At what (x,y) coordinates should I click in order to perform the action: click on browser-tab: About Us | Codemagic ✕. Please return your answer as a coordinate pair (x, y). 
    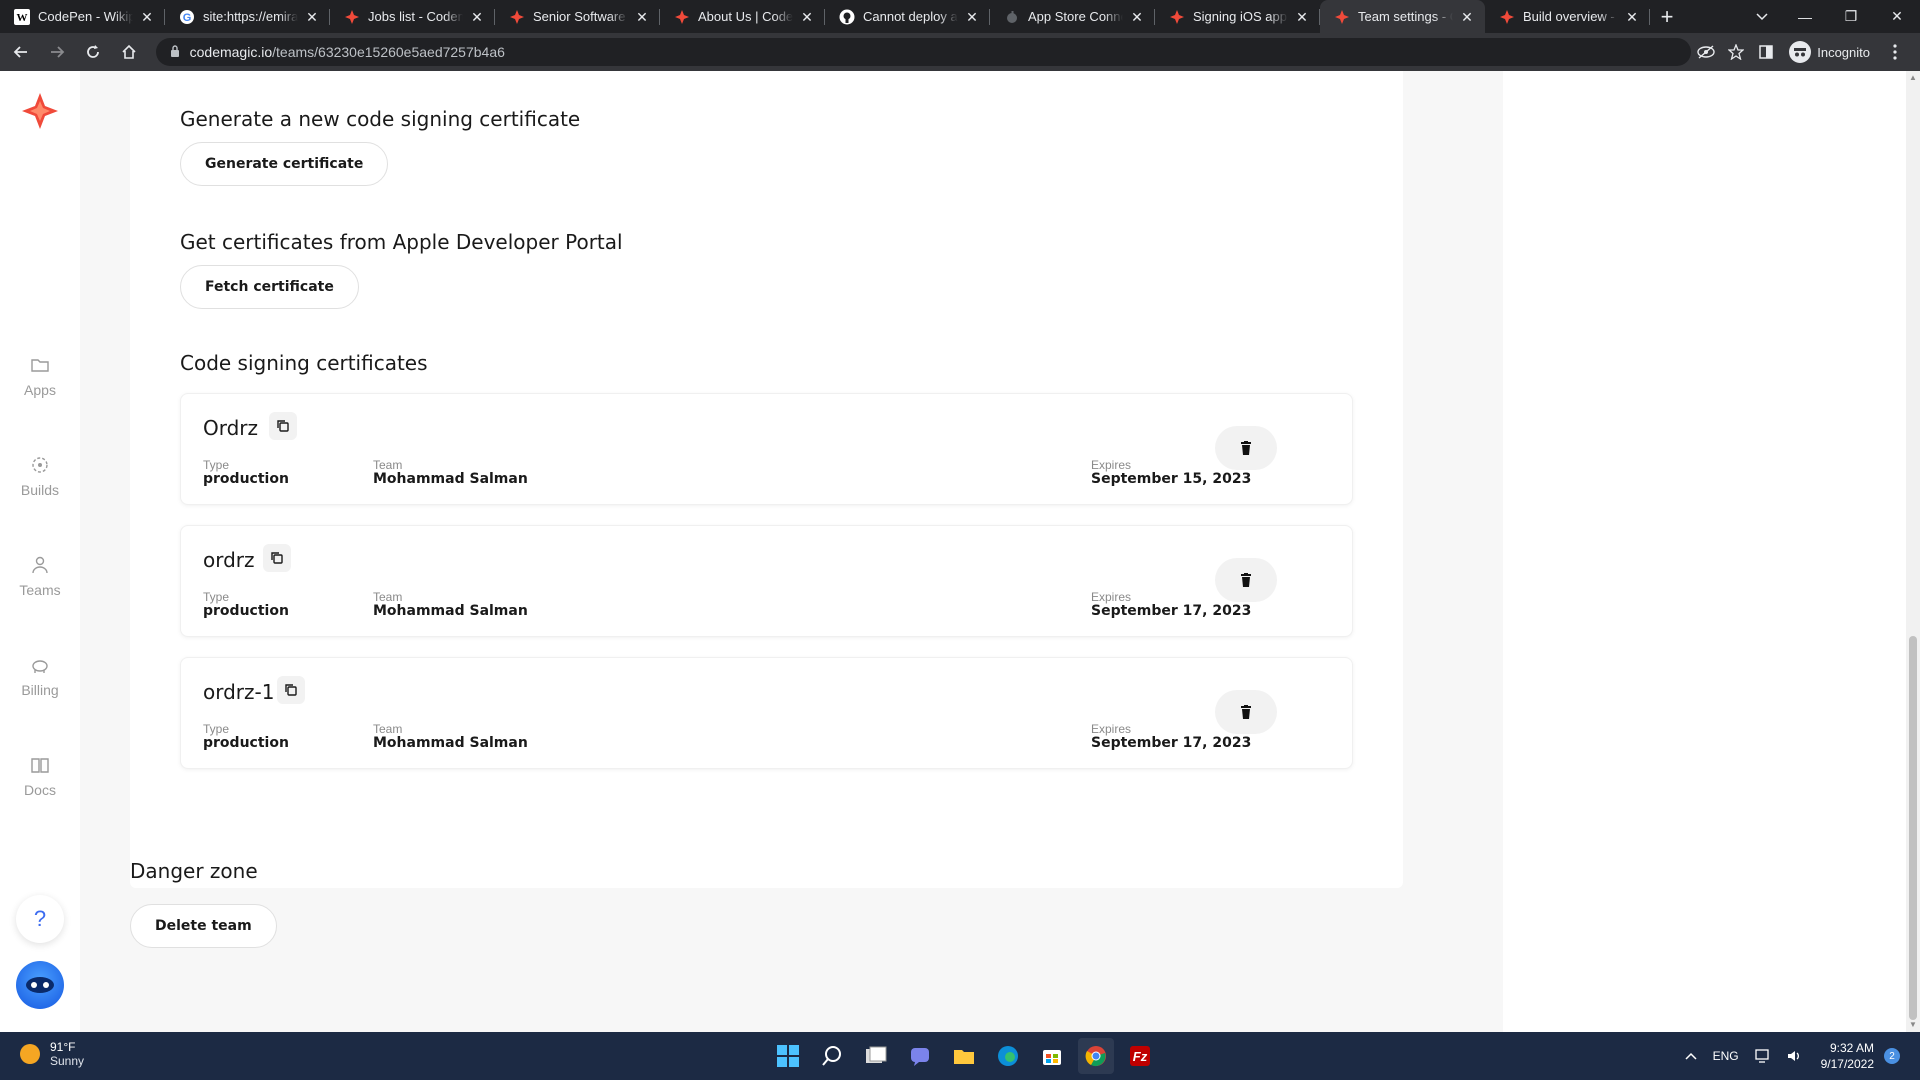
    Looking at the image, I should click on (742, 16).